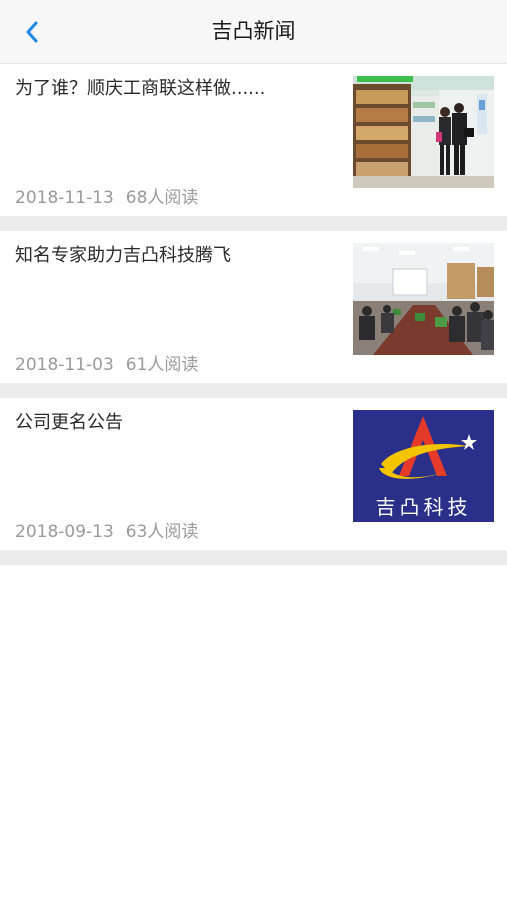  What do you see at coordinates (69, 422) in the screenshot?
I see `news-title: 公司更名公告` at bounding box center [69, 422].